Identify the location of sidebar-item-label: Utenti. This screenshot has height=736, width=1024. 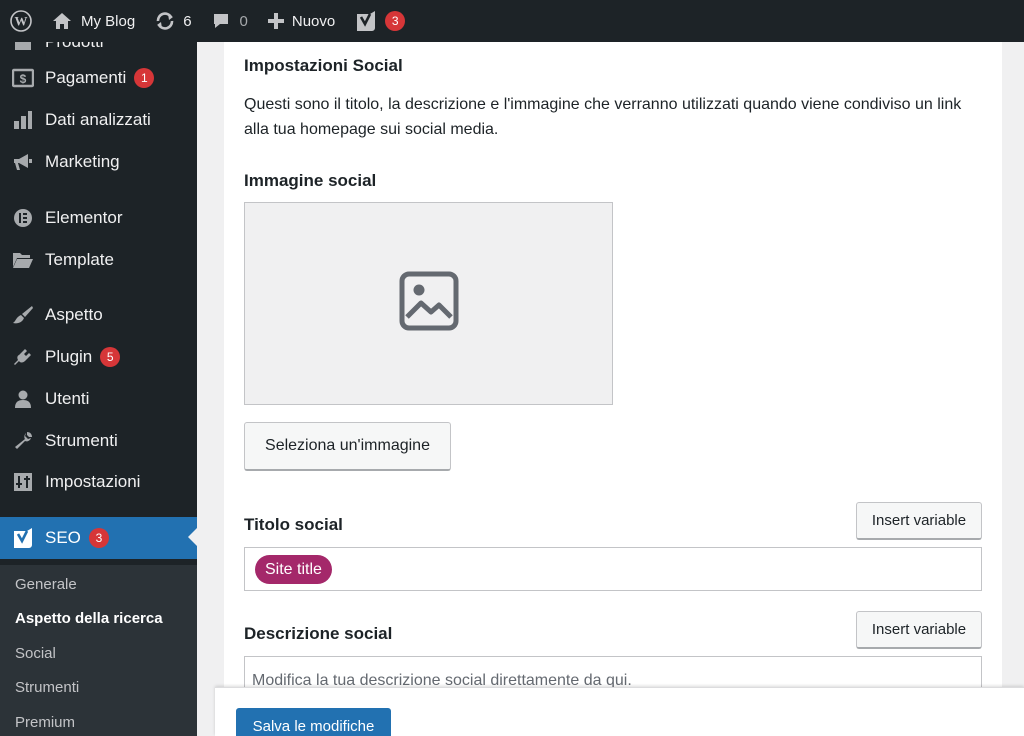
(67, 398).